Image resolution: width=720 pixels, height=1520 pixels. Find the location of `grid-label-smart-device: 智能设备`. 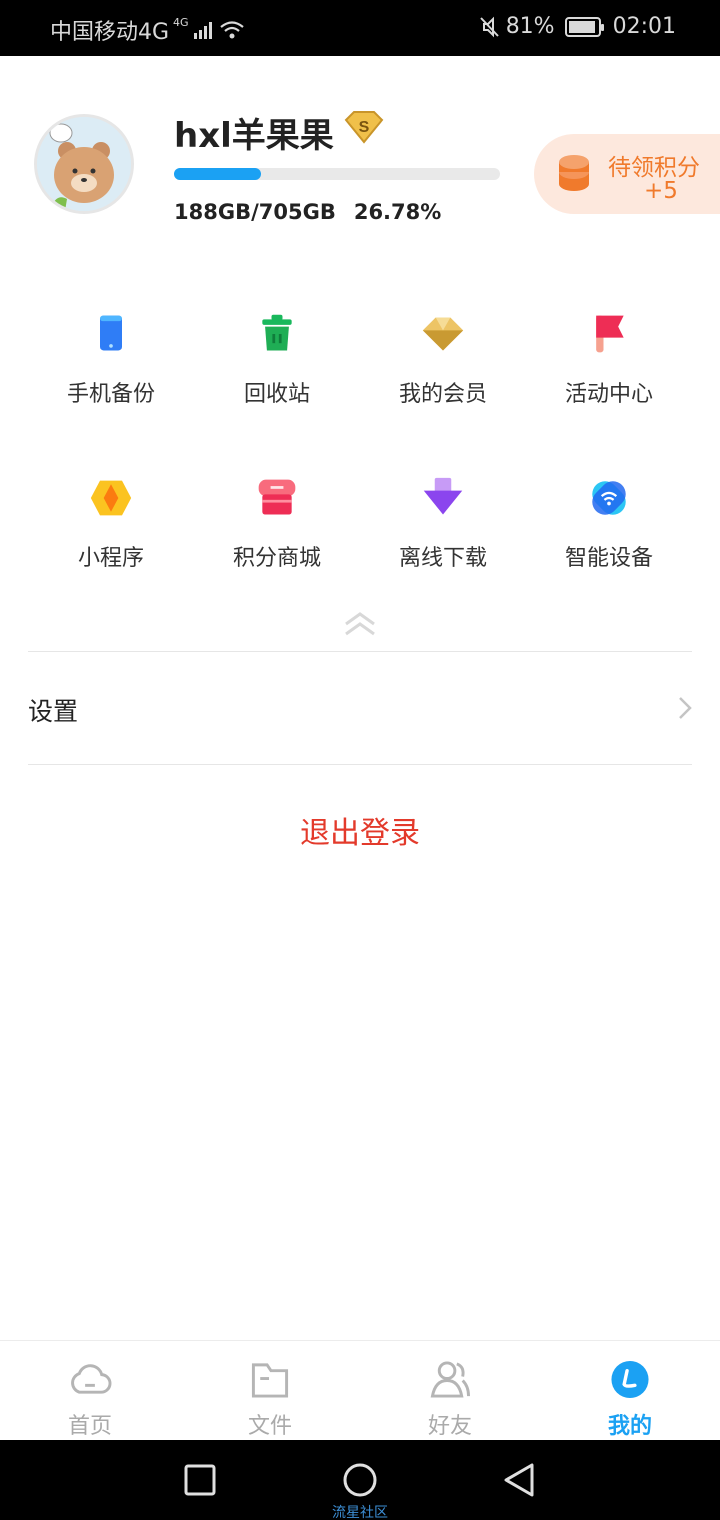

grid-label-smart-device: 智能设备 is located at coordinates (608, 558).